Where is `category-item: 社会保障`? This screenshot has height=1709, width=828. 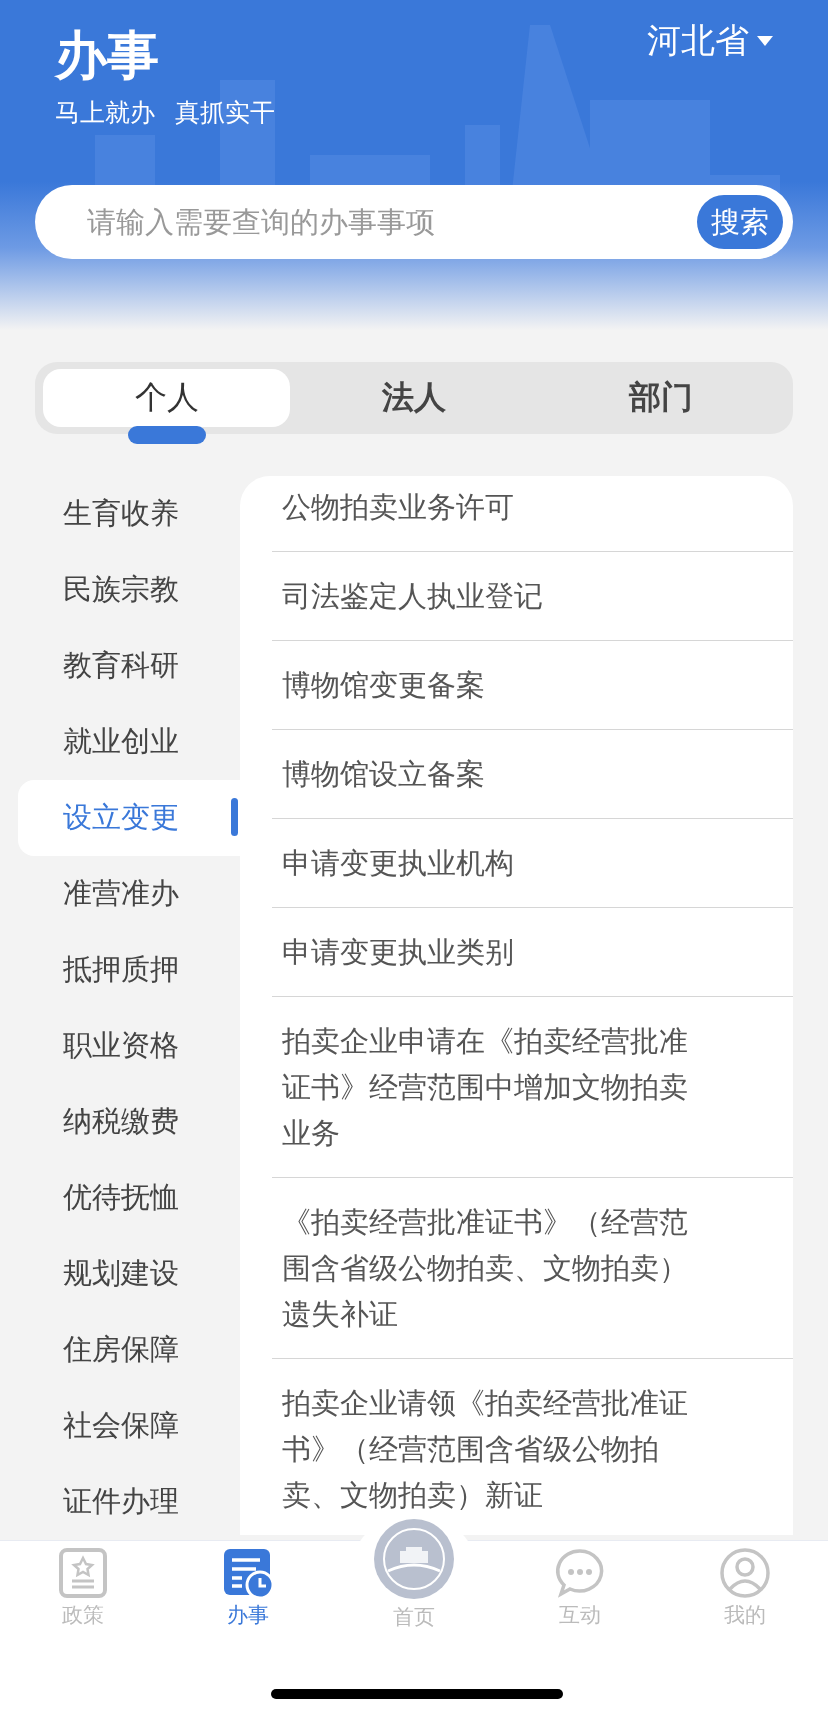
category-item: 社会保障 is located at coordinates (129, 1426).